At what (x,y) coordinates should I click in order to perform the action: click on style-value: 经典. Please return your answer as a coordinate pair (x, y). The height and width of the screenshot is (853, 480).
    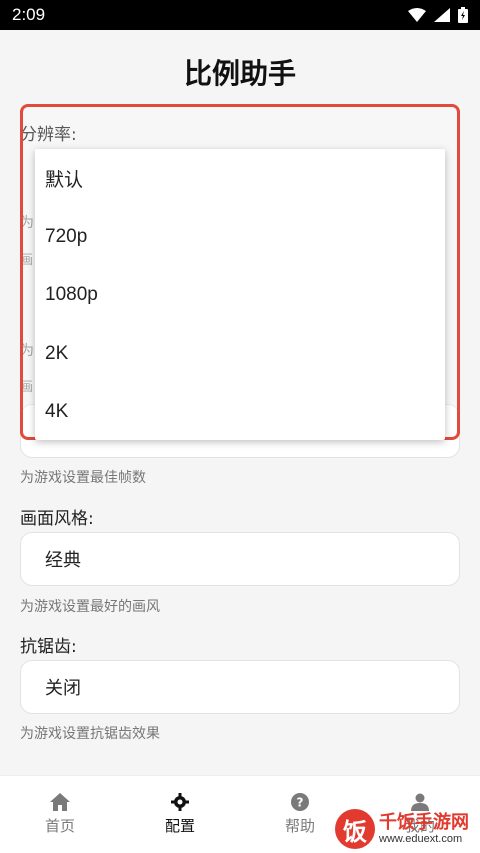
    Looking at the image, I should click on (63, 560).